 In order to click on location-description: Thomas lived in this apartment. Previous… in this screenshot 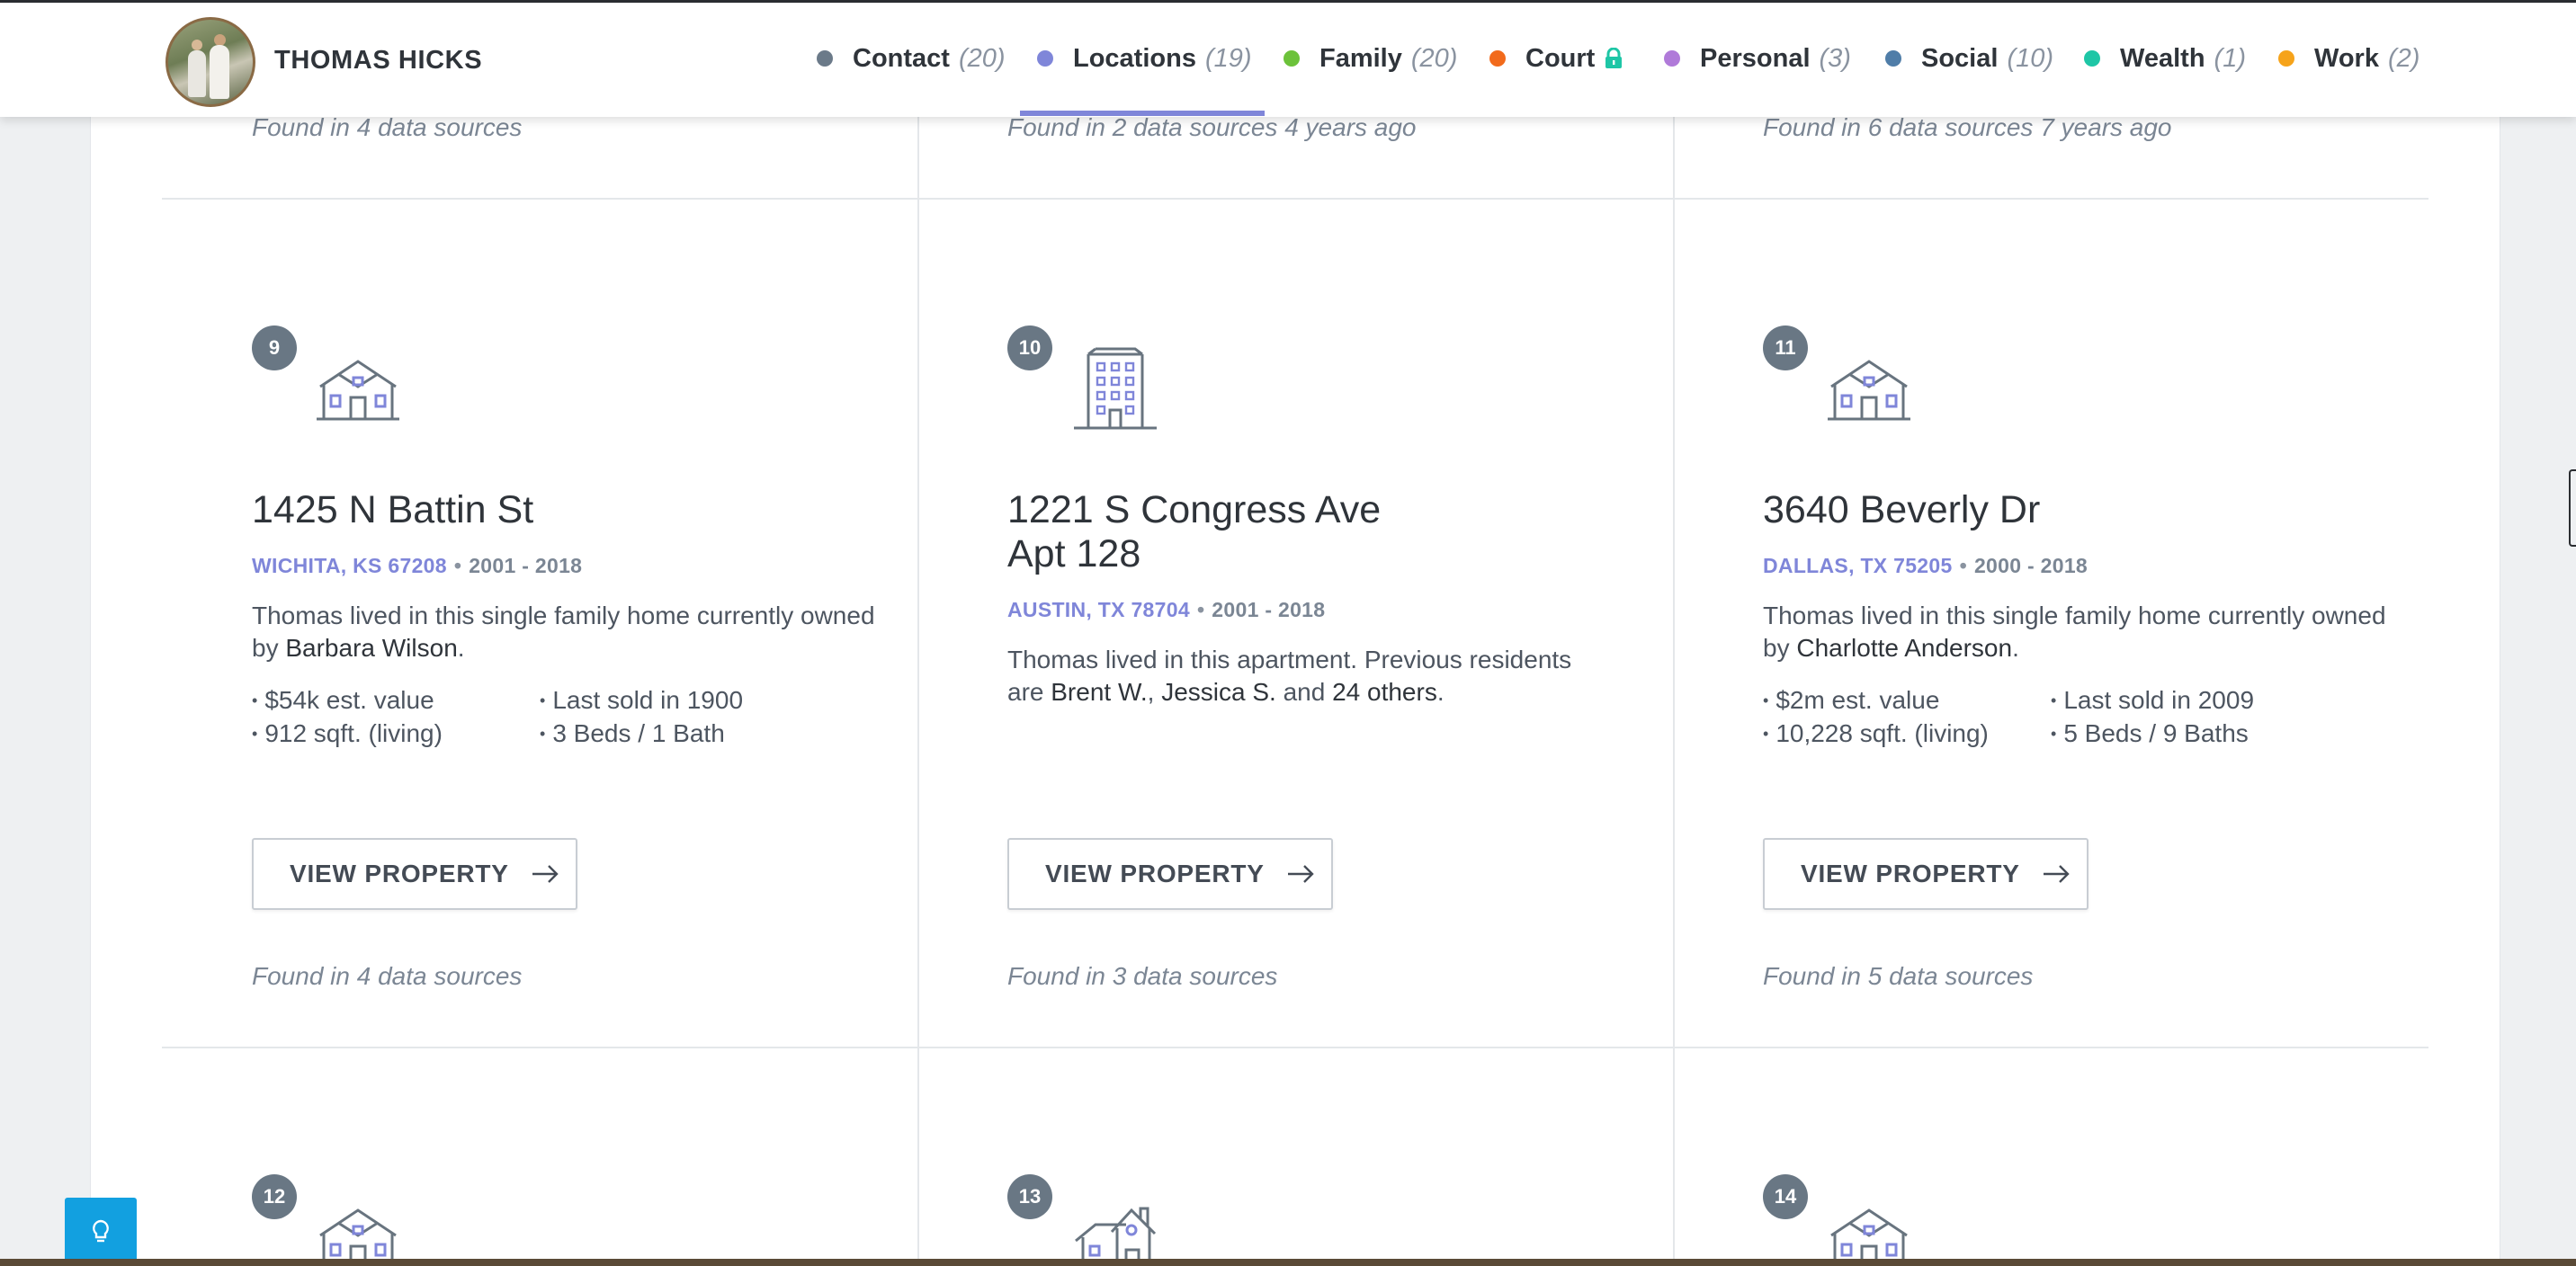, I will do `click(1304, 676)`.